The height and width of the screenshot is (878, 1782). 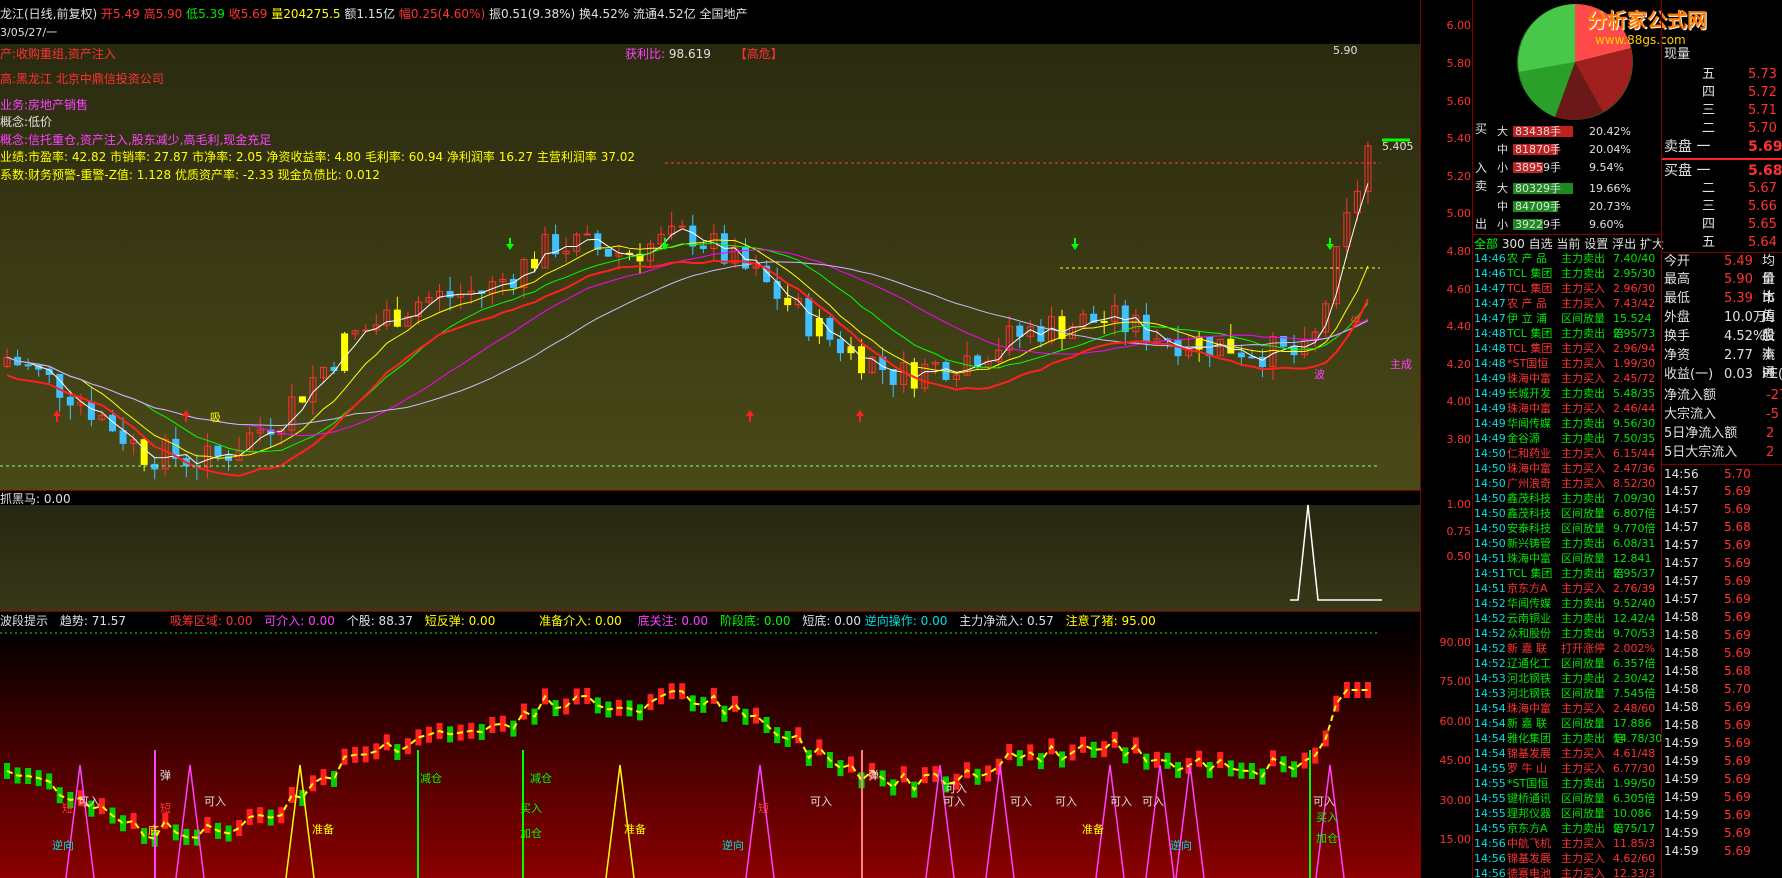 What do you see at coordinates (1677, 355) in the screenshot?
I see `stat-label: 净资` at bounding box center [1677, 355].